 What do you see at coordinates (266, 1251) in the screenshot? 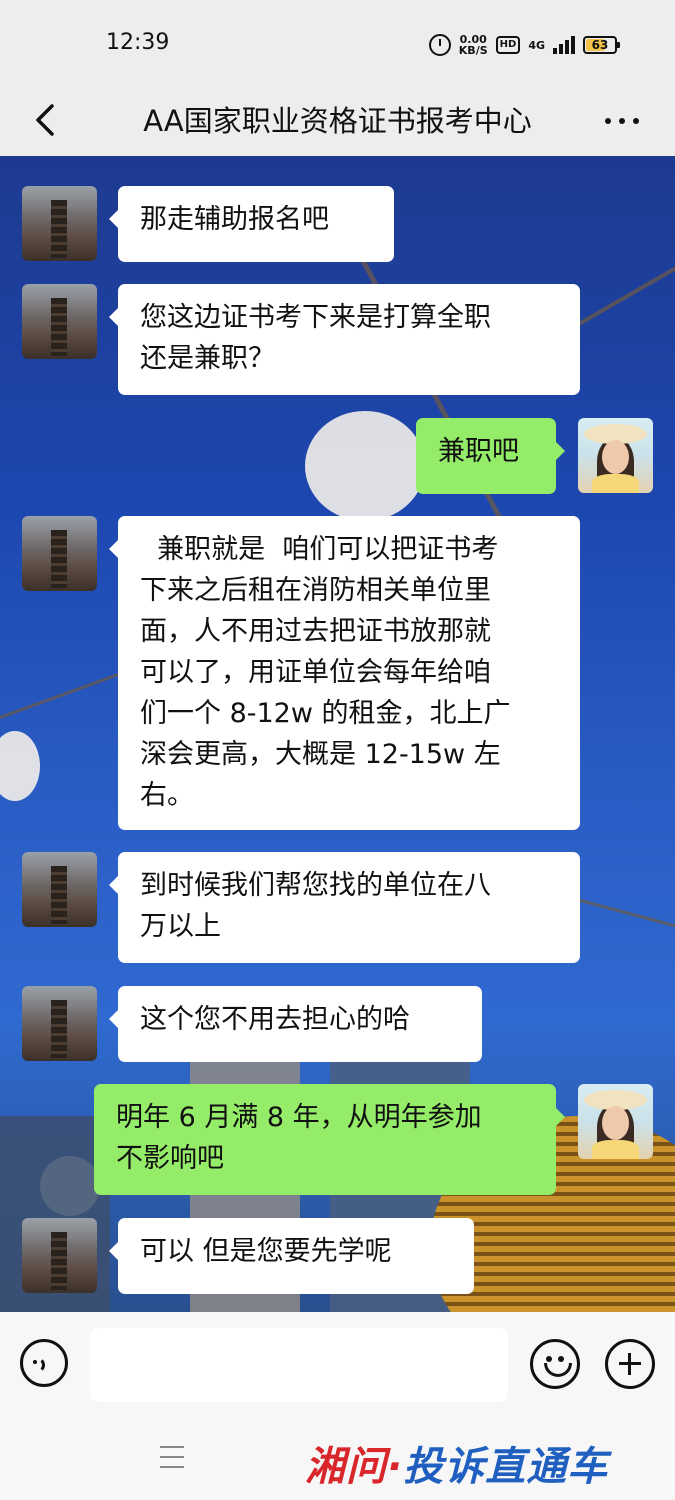
I see `message-text: 可以 但是您要先学呢` at bounding box center [266, 1251].